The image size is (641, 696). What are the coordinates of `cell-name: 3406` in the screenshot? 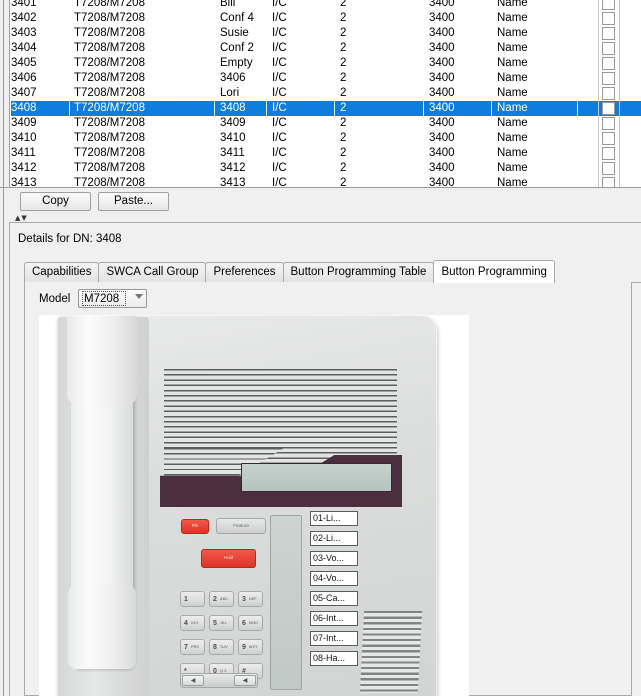 It's located at (233, 78).